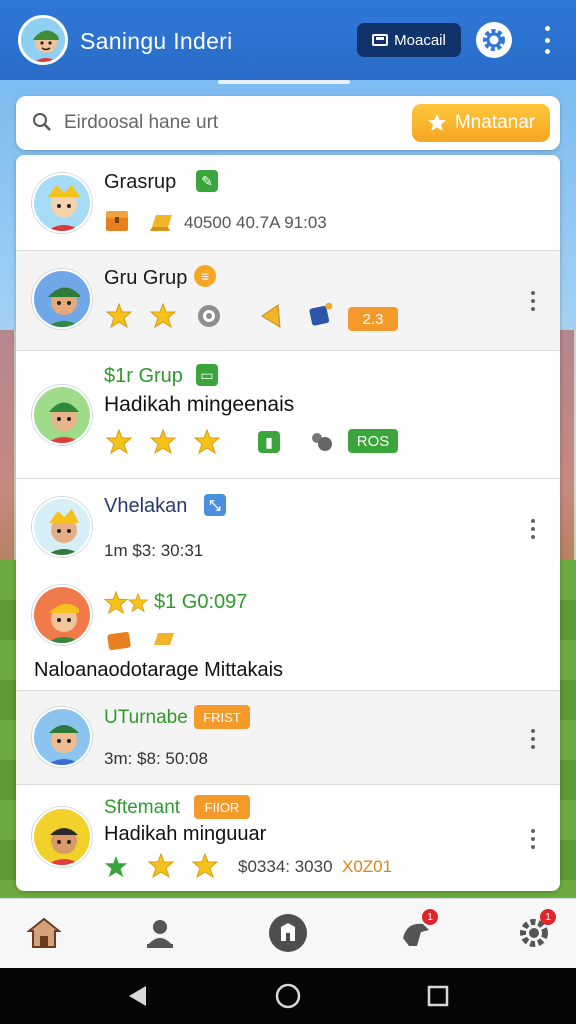 The width and height of the screenshot is (576, 1024). What do you see at coordinates (535, 931) in the screenshot?
I see `settings-icon: 1` at bounding box center [535, 931].